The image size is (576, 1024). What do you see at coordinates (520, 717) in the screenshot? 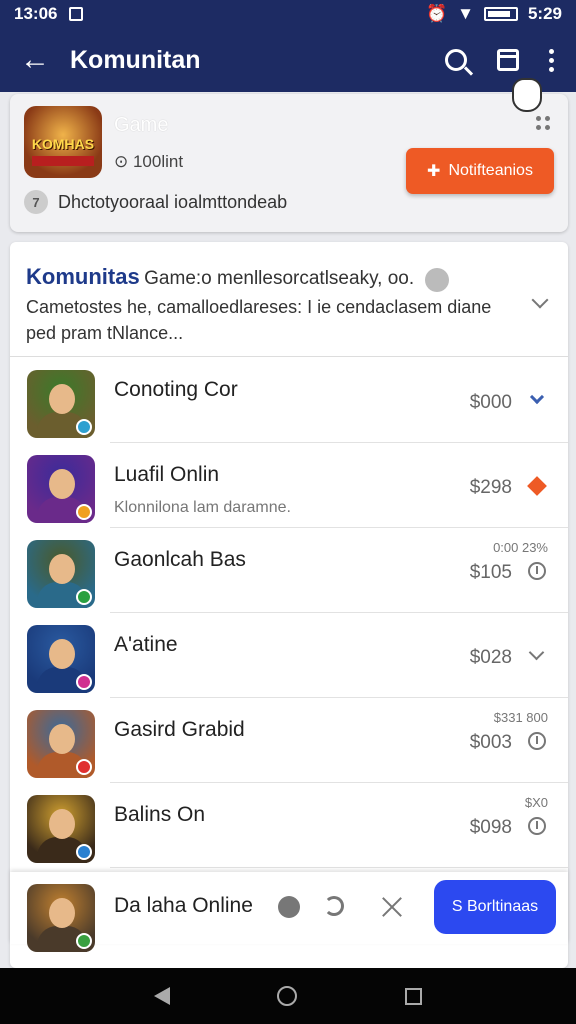
I see `item-stat: $331 800` at bounding box center [520, 717].